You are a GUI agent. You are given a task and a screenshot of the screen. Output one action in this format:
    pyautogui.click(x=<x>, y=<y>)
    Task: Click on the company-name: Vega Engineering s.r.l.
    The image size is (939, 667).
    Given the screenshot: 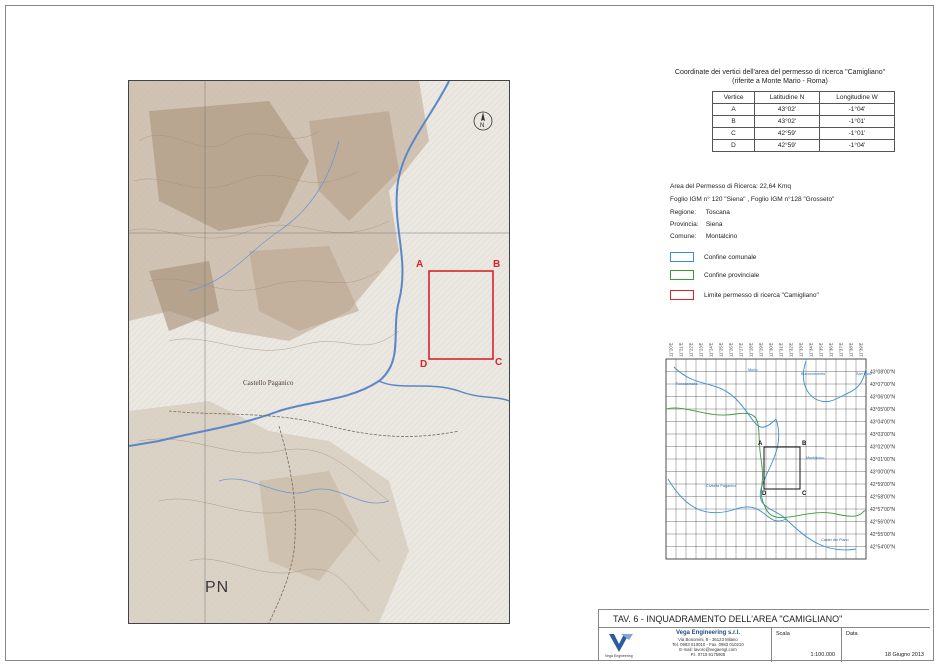 What is the action you would take?
    pyautogui.click(x=708, y=633)
    